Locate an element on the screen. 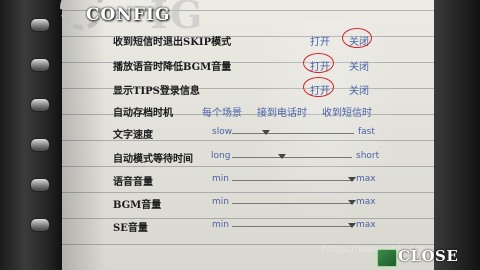 Image resolution: width=480 pixels, height=270 pixels. option-label-bgm-duck: 播放语音时降低BGM音量 is located at coordinates (172, 67).